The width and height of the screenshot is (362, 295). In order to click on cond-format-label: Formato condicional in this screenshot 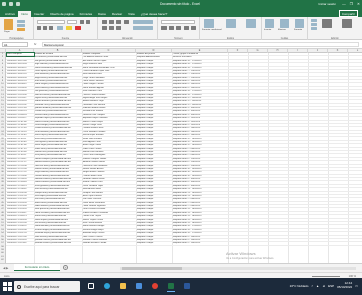, I will do `click(212, 30)`.